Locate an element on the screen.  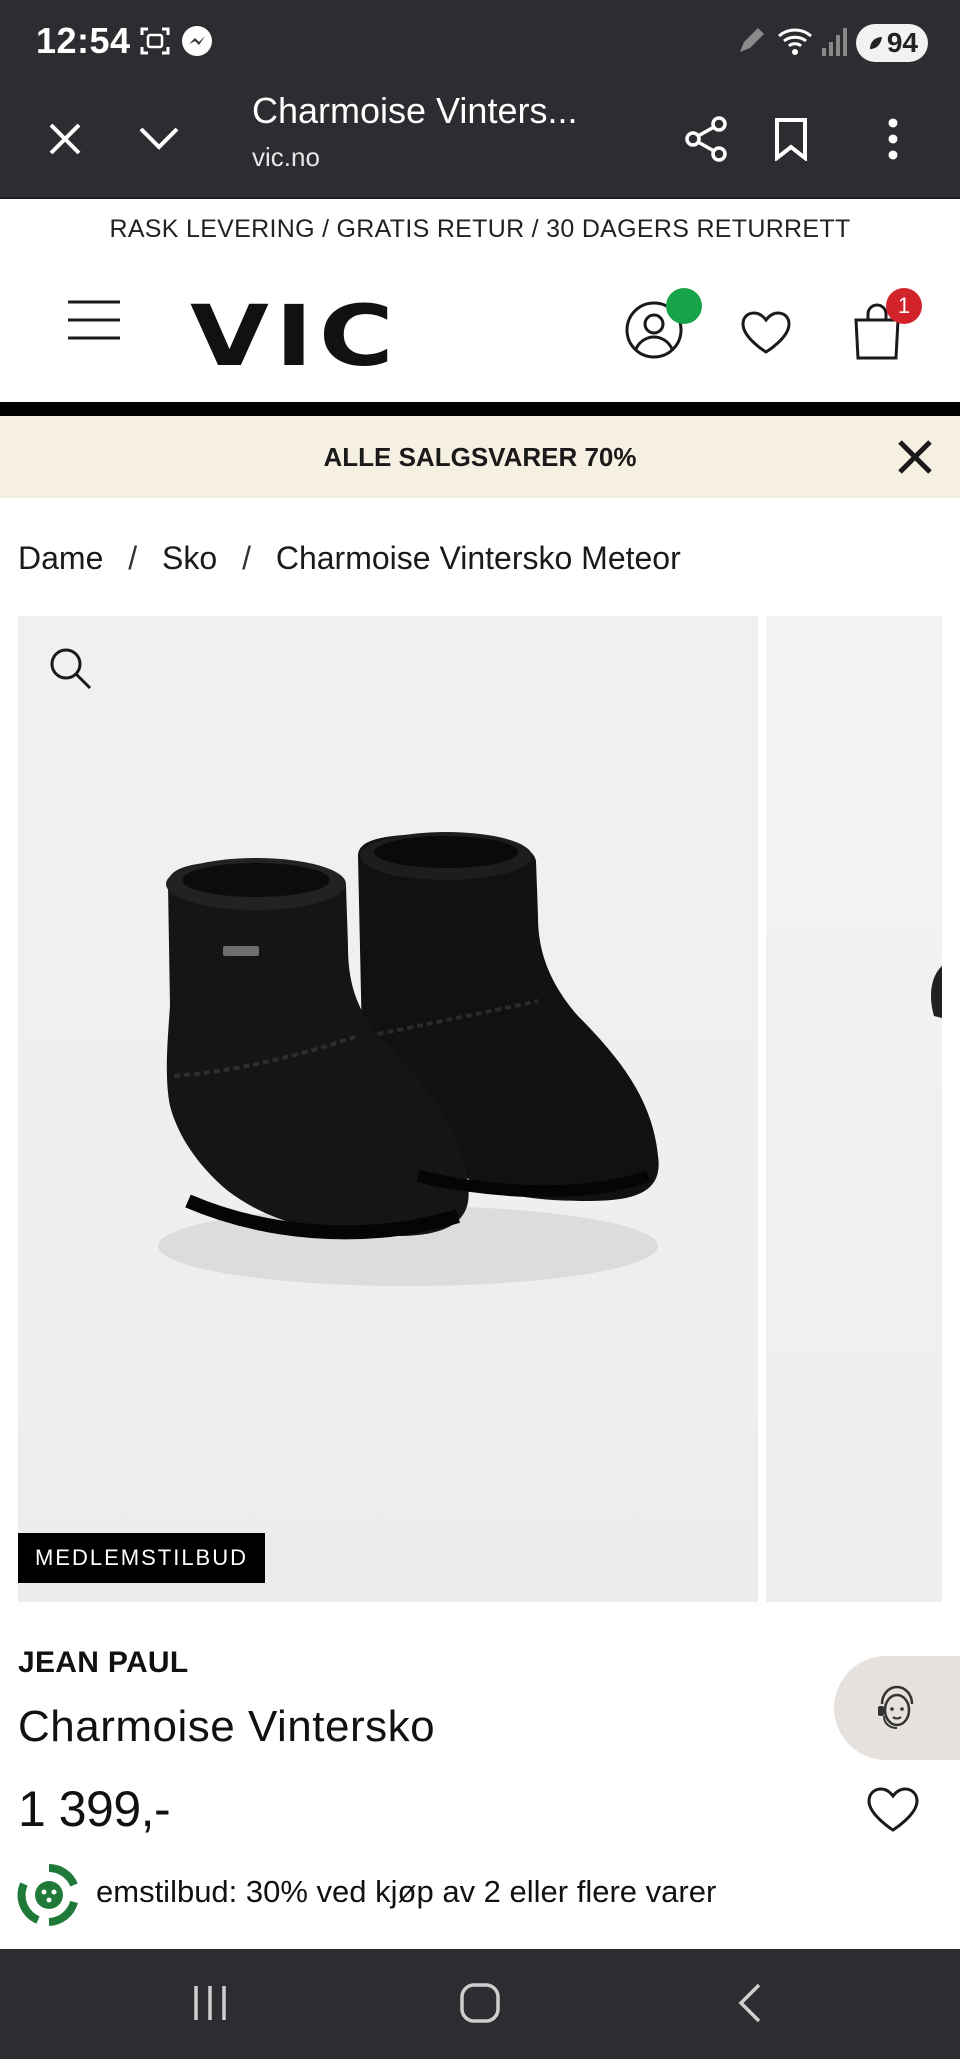
partial-product-illustration is located at coordinates (936, 992).